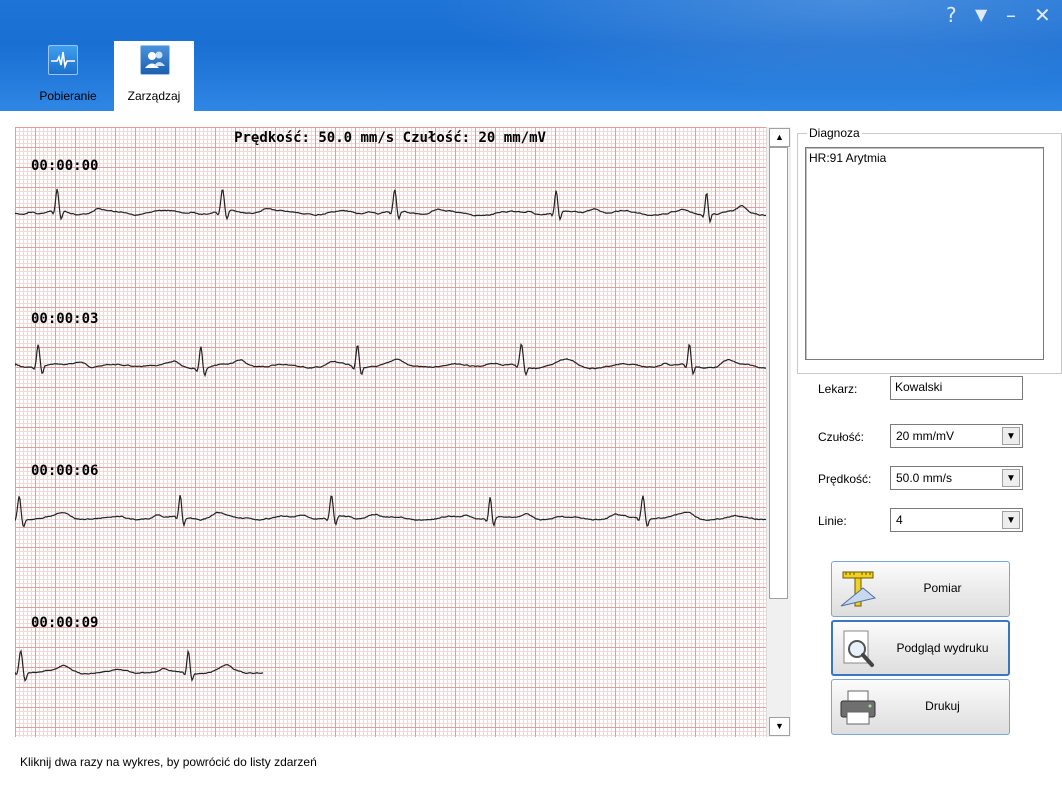 The image size is (1062, 790). I want to click on tab-zarzadzaj: Zarządzaj, so click(154, 76).